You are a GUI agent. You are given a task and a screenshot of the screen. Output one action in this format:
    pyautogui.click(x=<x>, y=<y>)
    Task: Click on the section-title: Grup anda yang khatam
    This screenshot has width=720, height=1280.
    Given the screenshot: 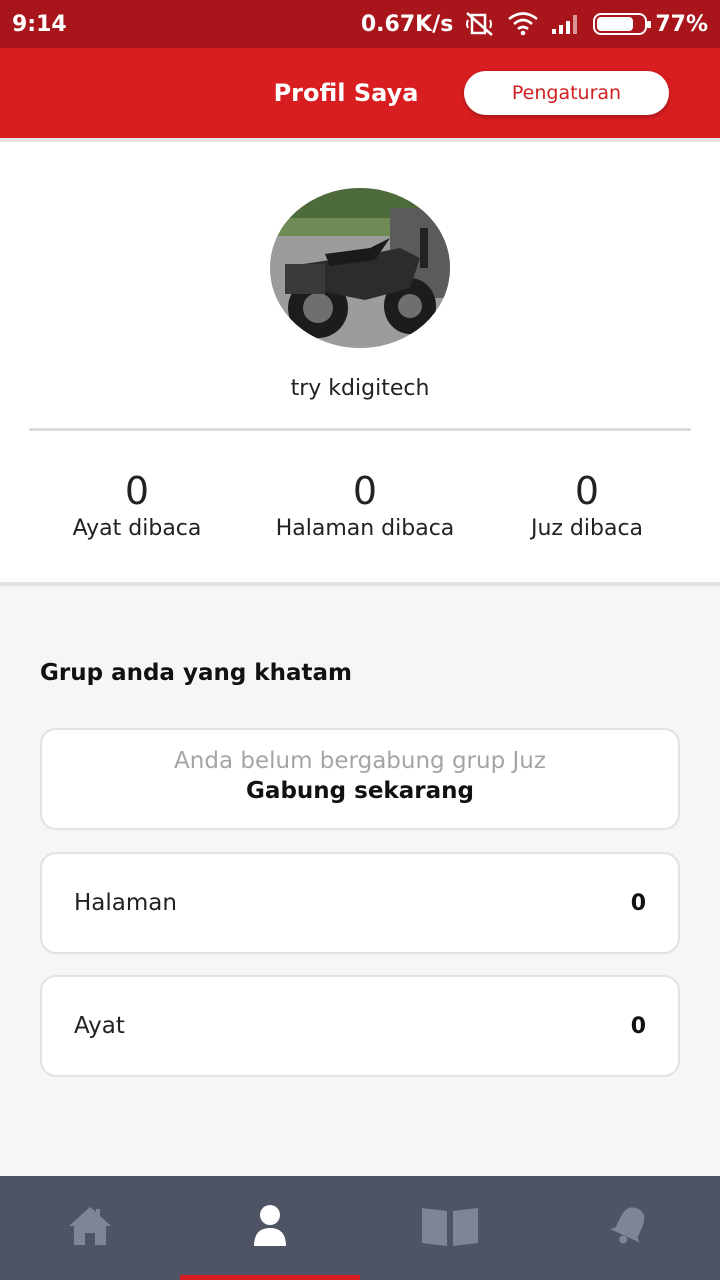 What is the action you would take?
    pyautogui.click(x=196, y=673)
    